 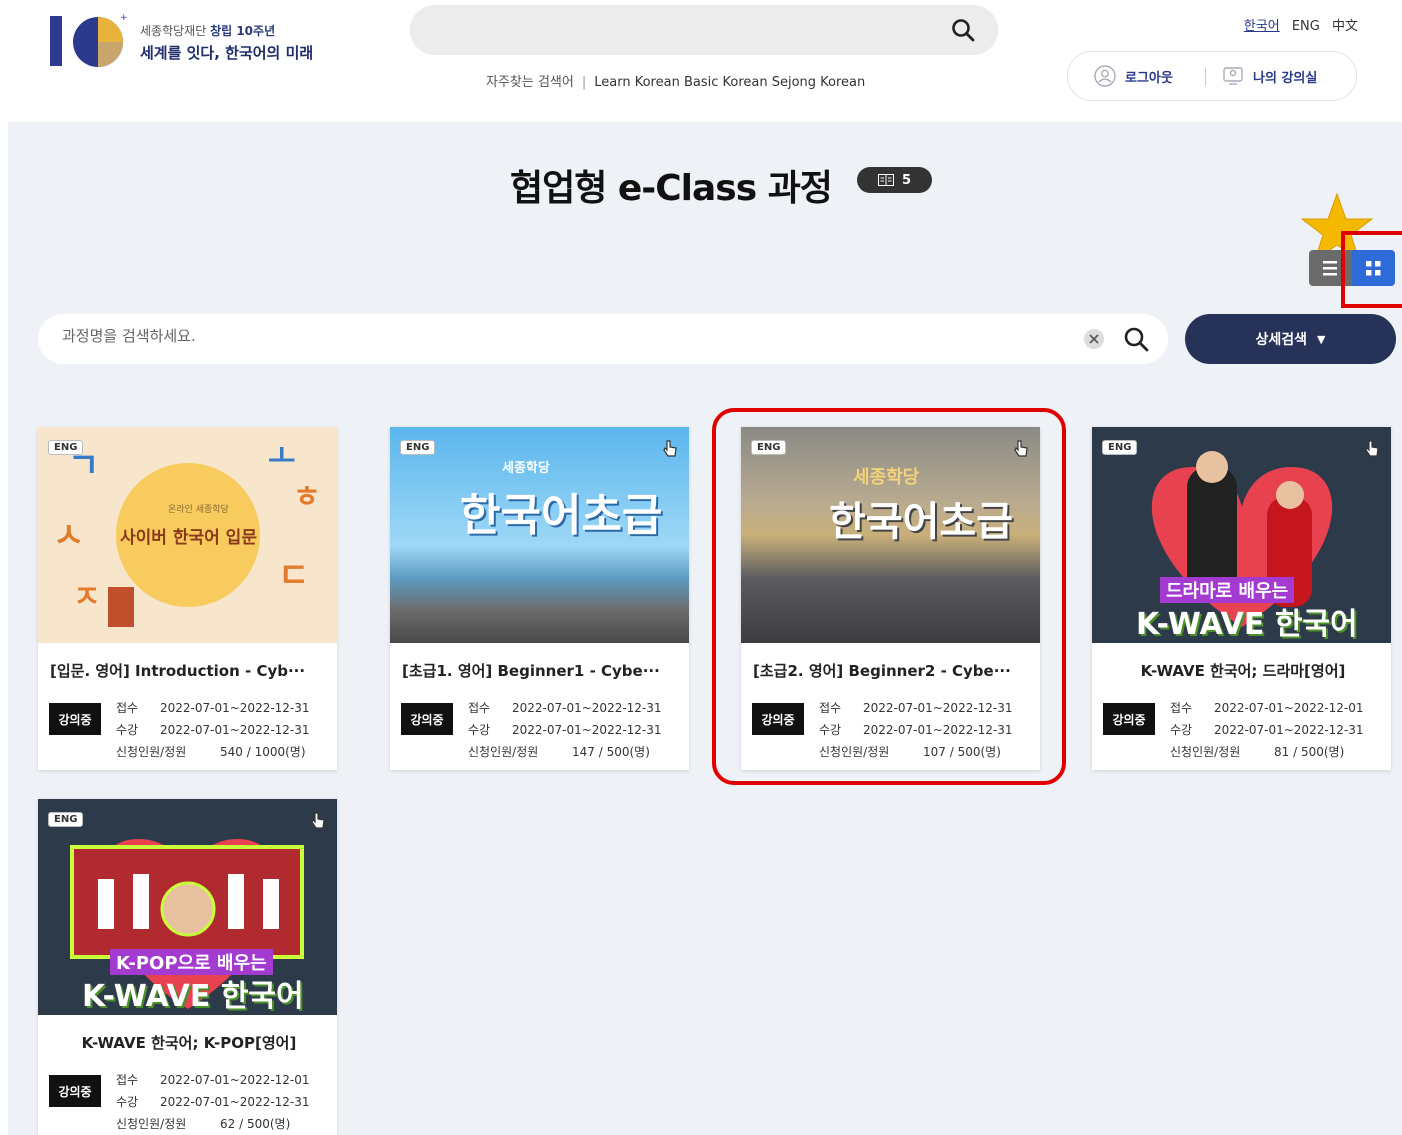 What do you see at coordinates (68, 536) in the screenshot?
I see `svg-text: ㅅ` at bounding box center [68, 536].